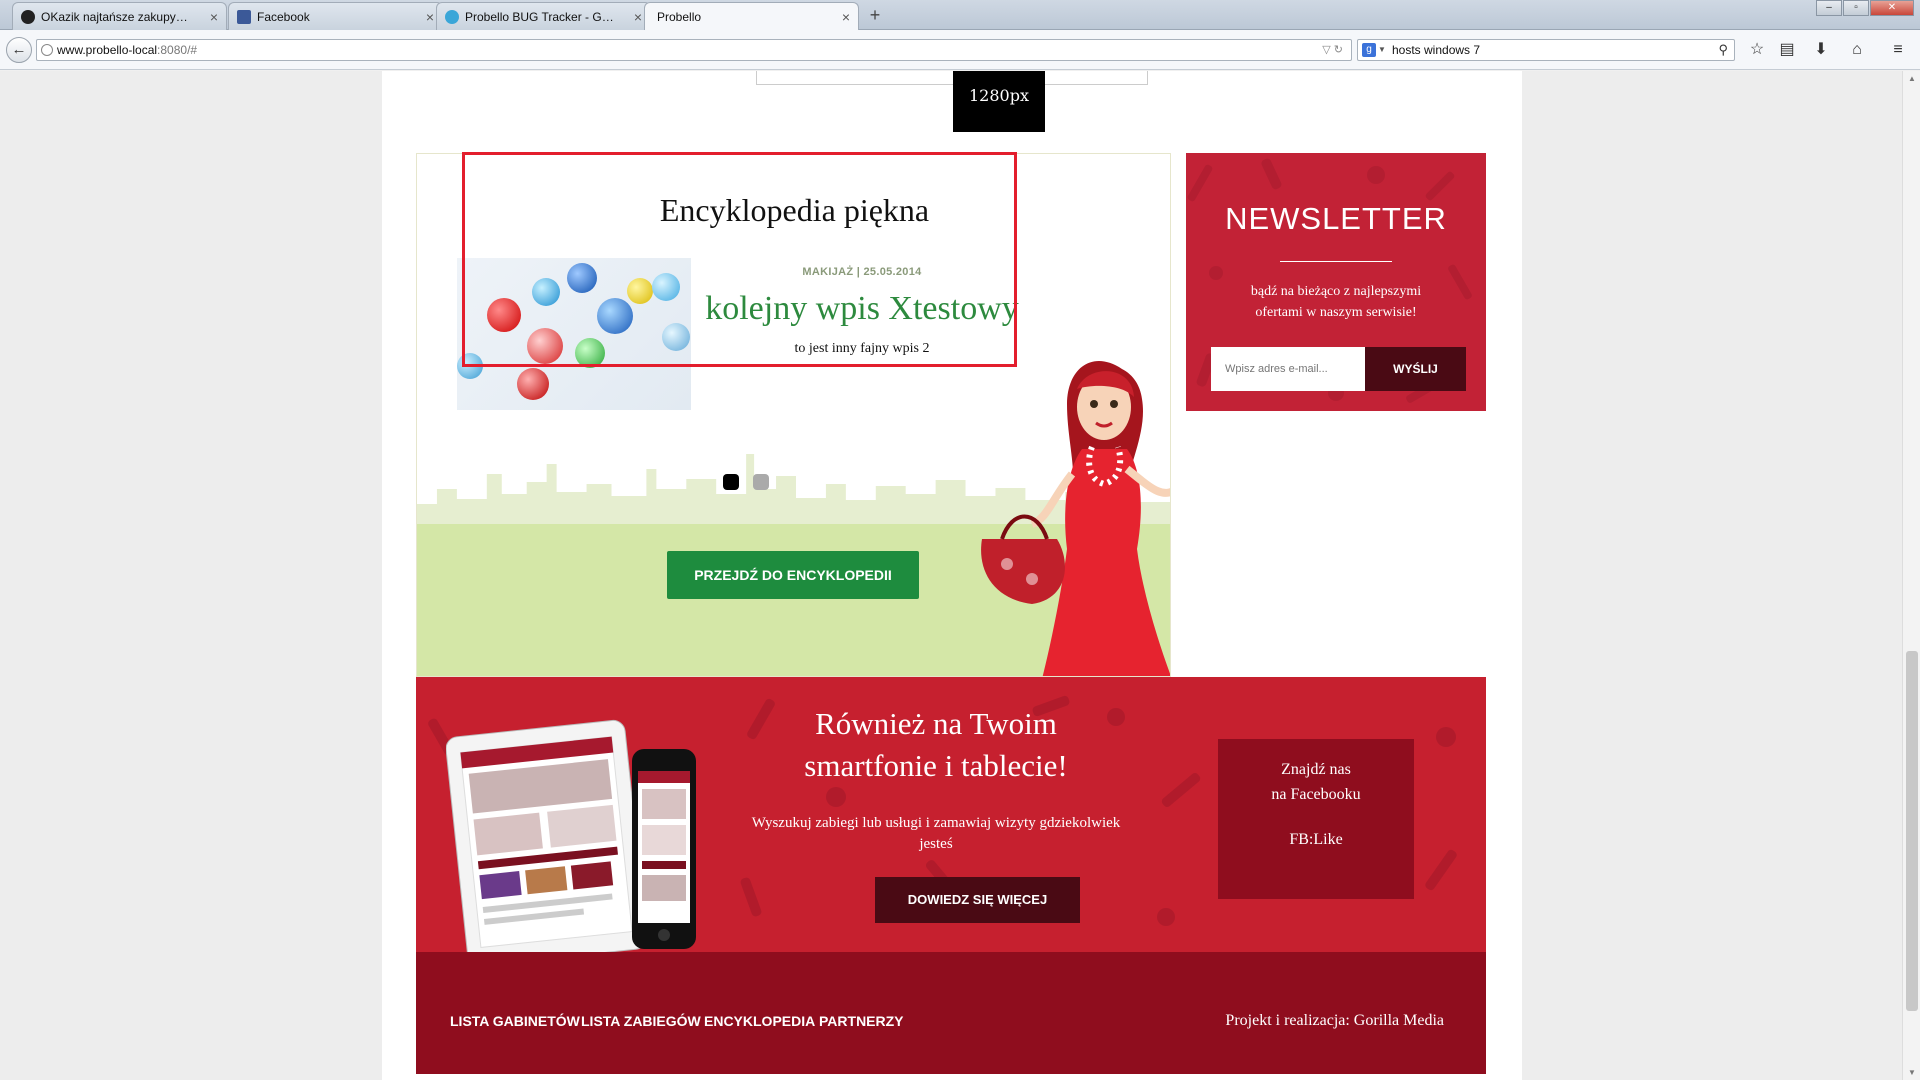 The height and width of the screenshot is (1080, 1920). Describe the element at coordinates (1892, 8) in the screenshot. I see `close-window-button: ✕` at that location.